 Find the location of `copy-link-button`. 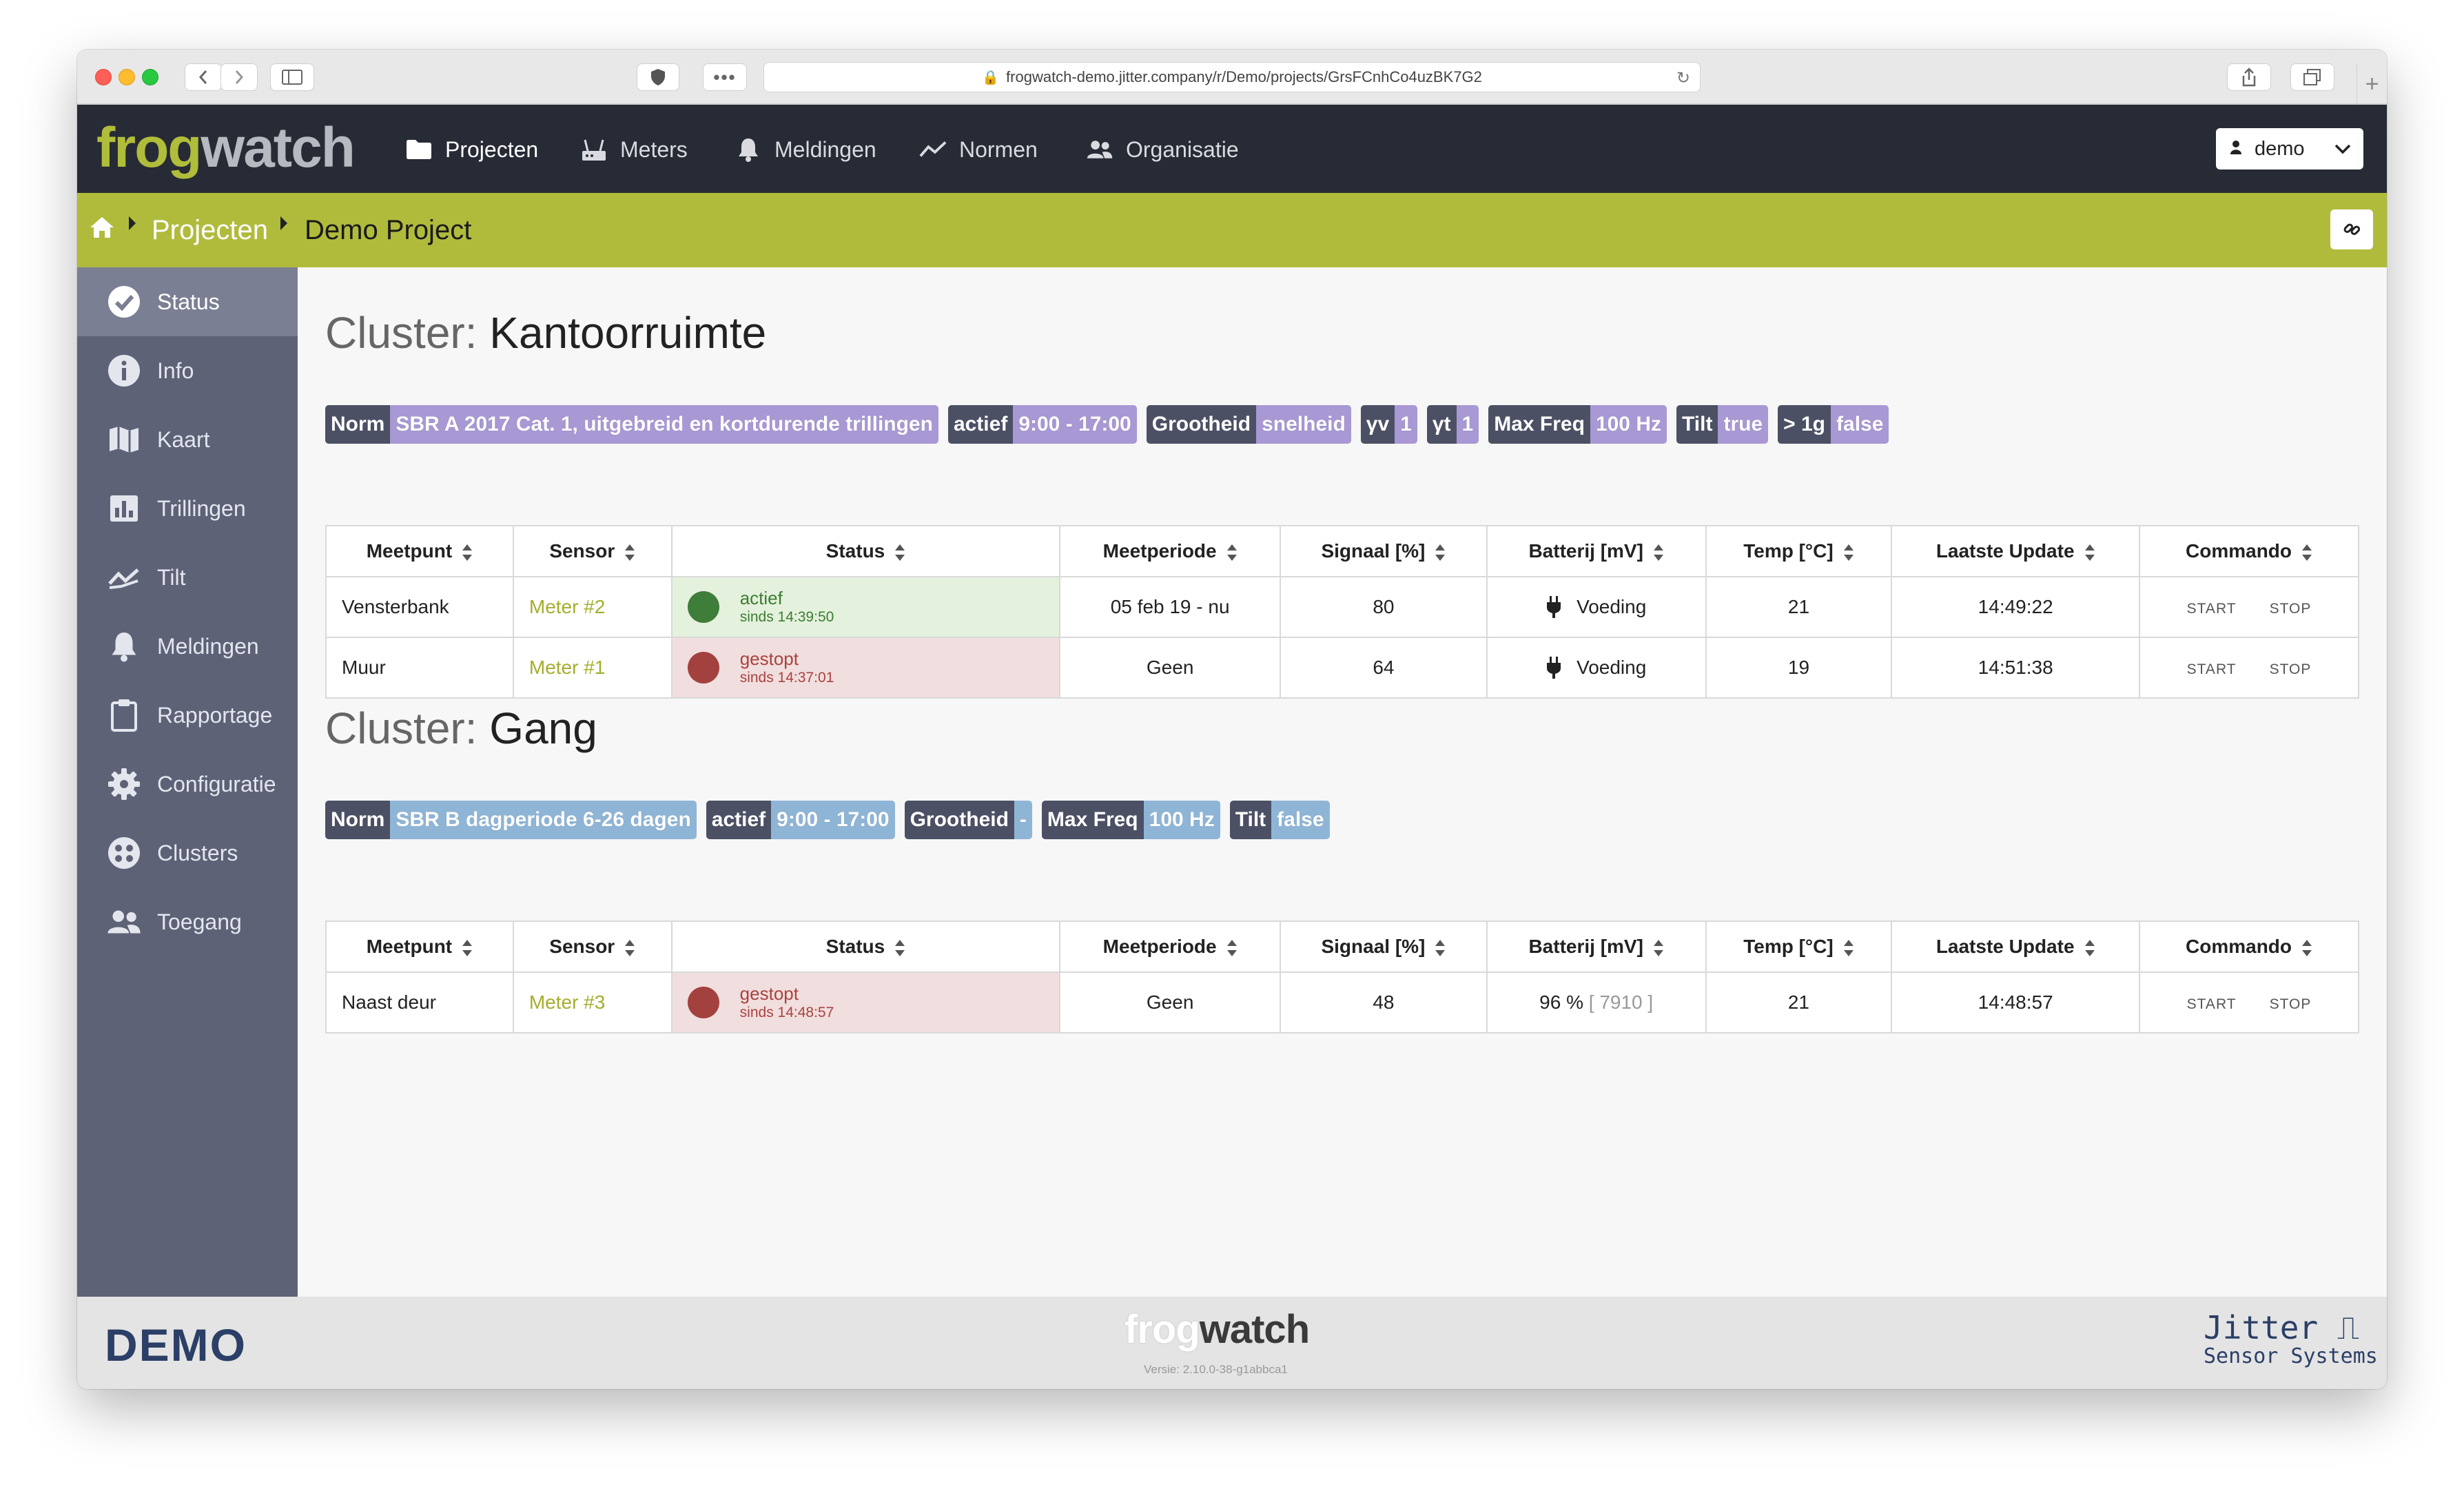

copy-link-button is located at coordinates (2351, 229).